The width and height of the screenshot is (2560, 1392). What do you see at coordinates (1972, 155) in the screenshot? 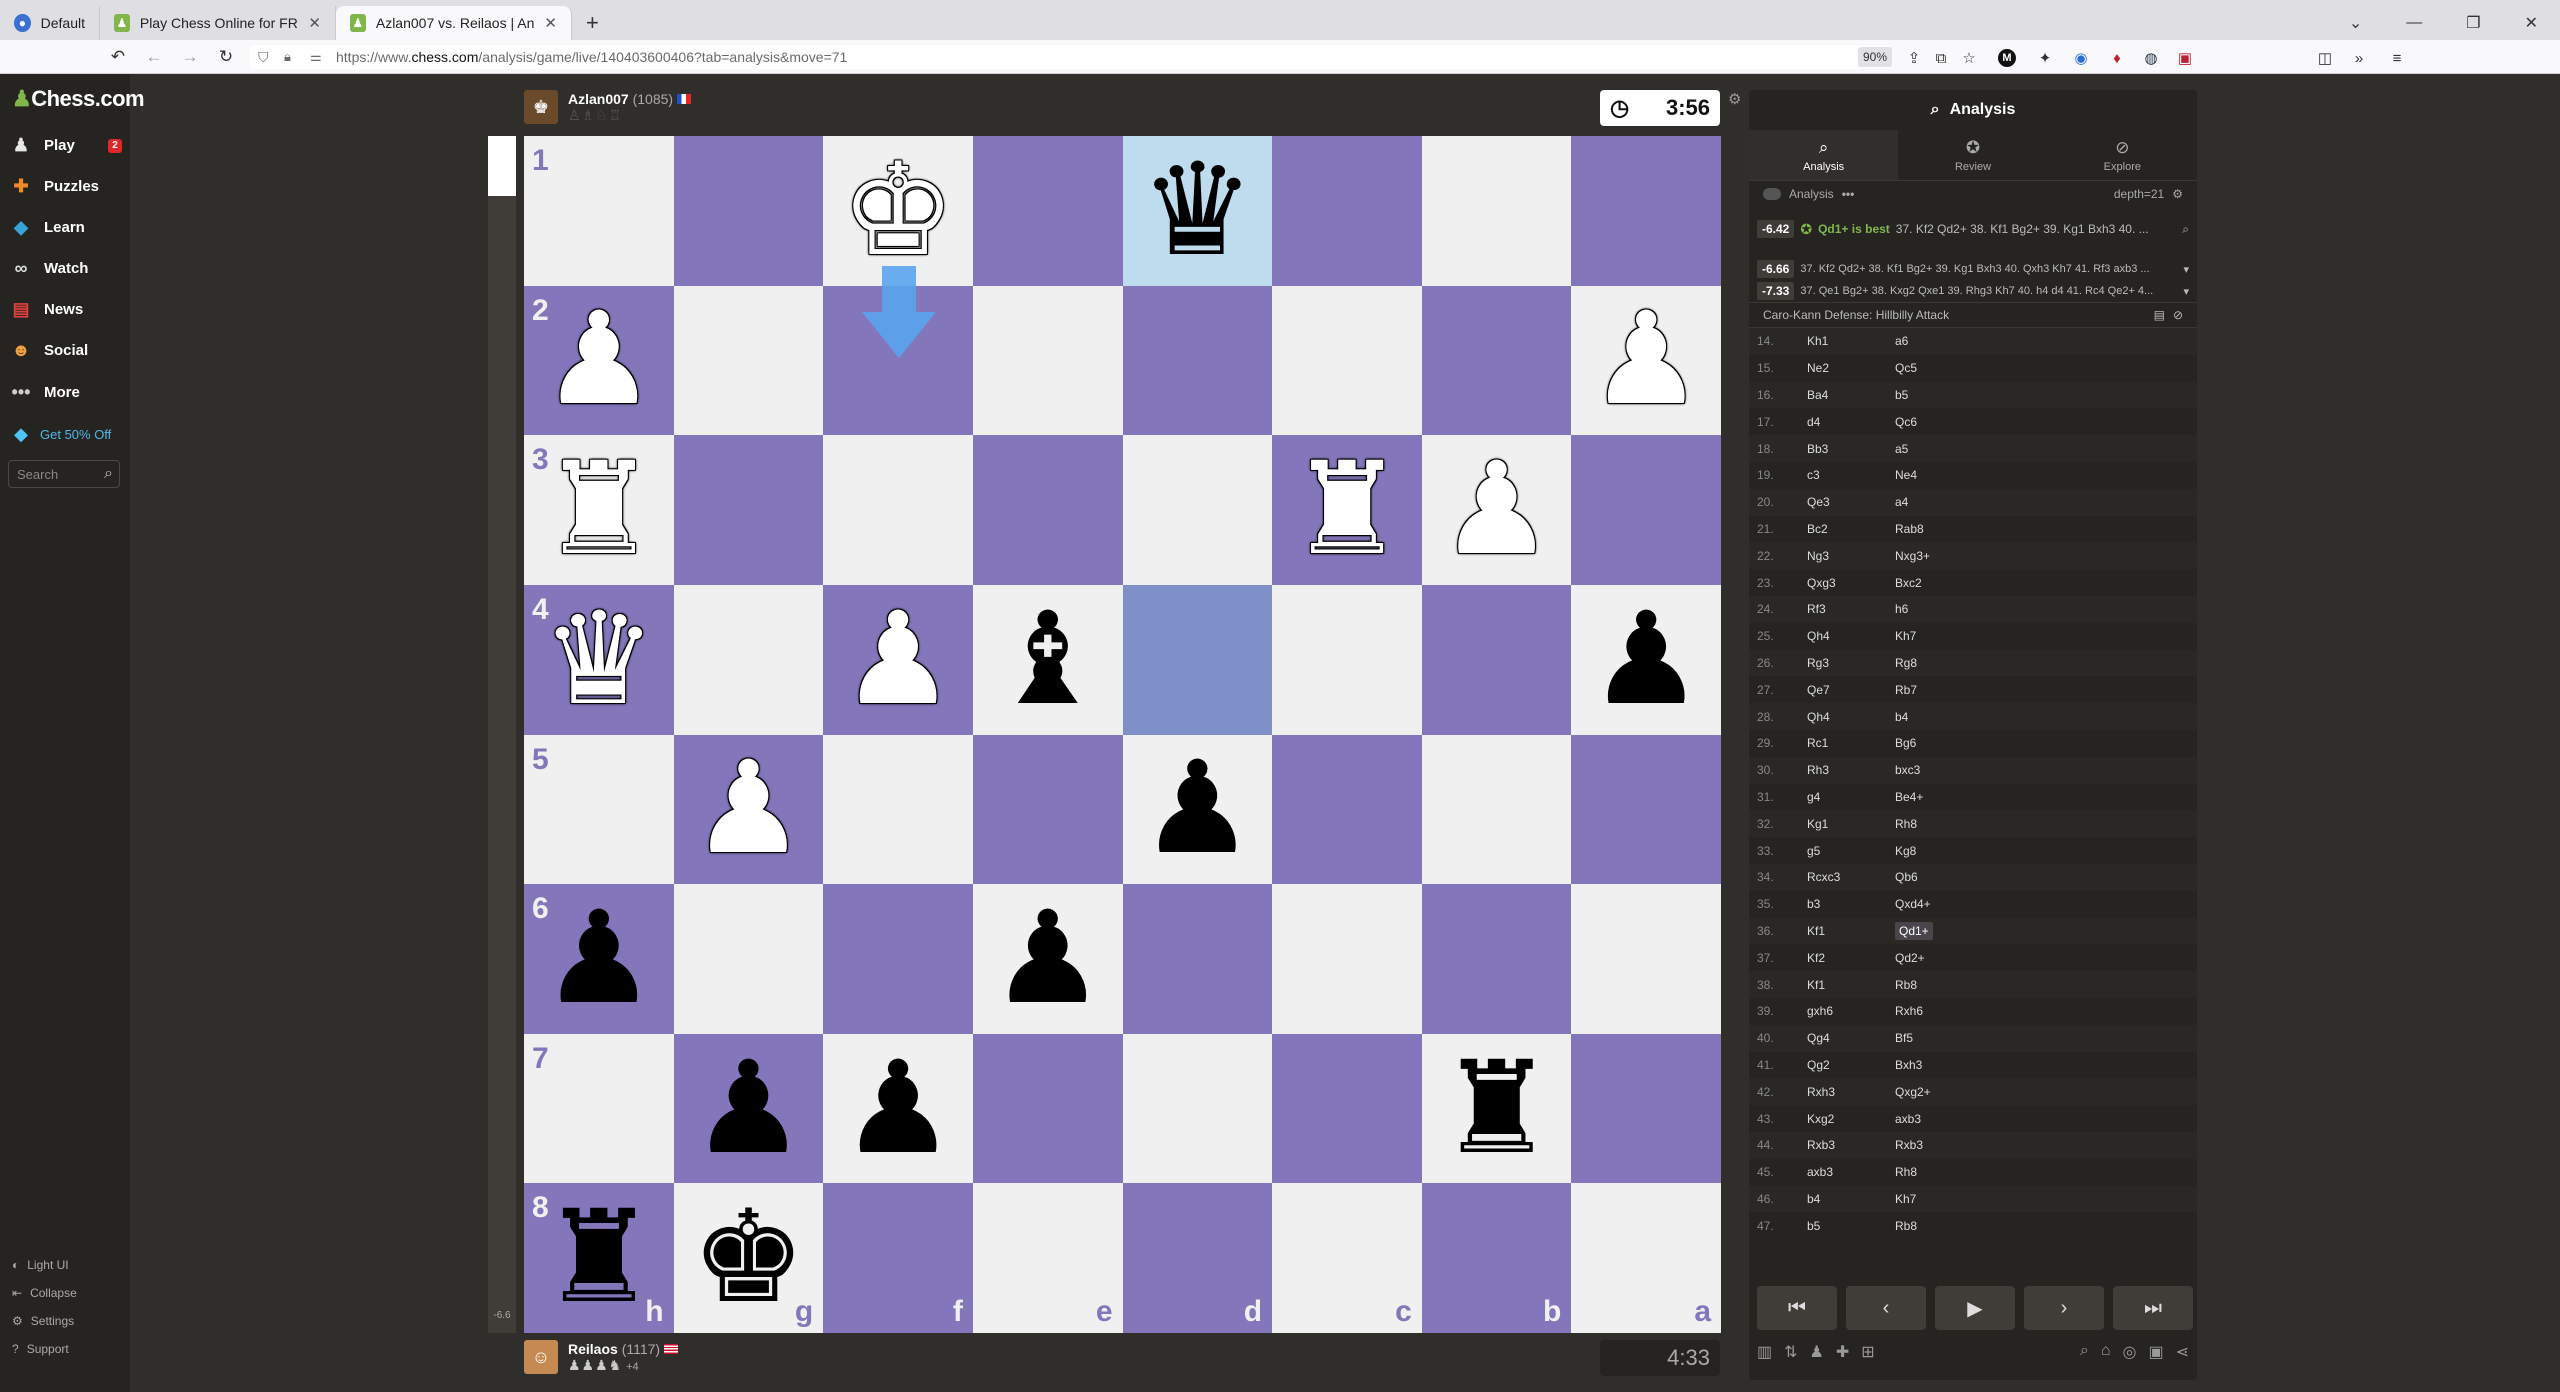
I see `tab-review: ✪ Review` at bounding box center [1972, 155].